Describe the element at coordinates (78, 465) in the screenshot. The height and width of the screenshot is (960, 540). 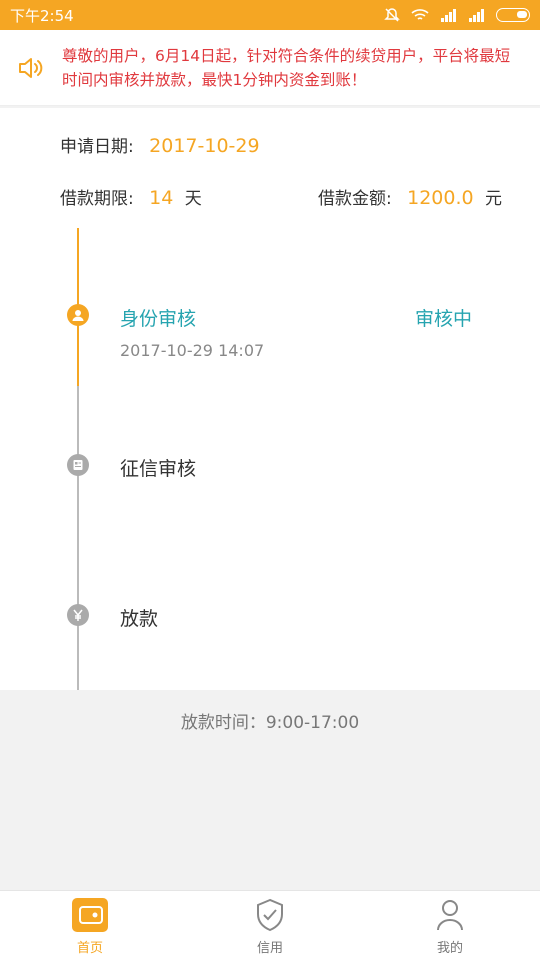
I see `credit-report-icon` at that location.